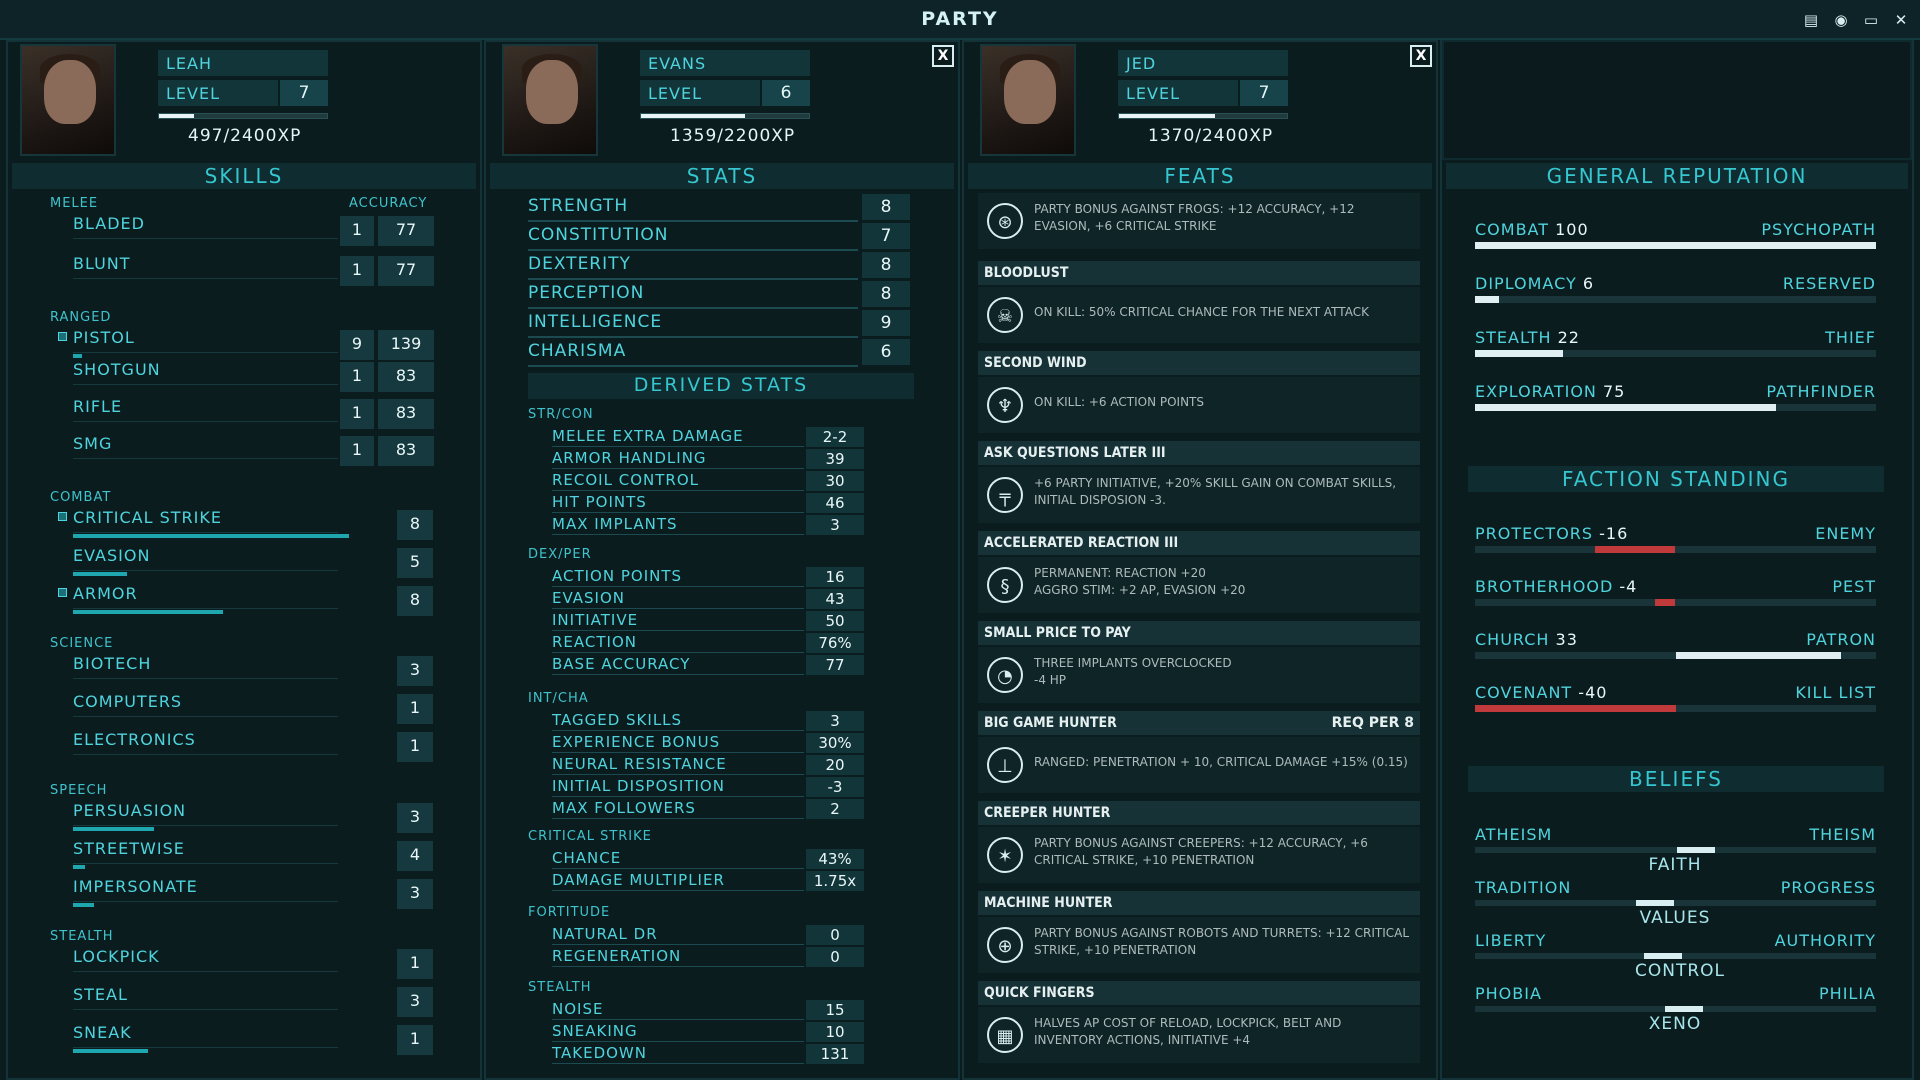  What do you see at coordinates (1871, 20) in the screenshot?
I see `monitor-icon: ▭` at bounding box center [1871, 20].